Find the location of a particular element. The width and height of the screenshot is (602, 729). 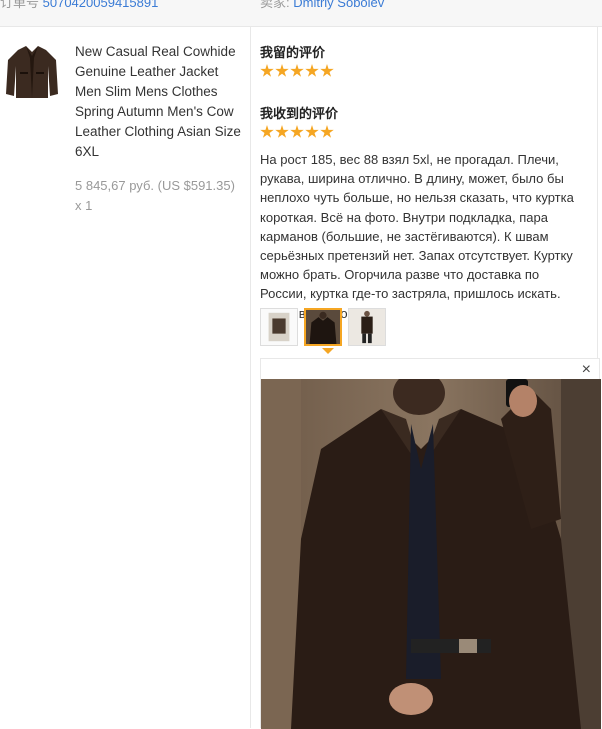

my-rating-stars is located at coordinates (297, 71).